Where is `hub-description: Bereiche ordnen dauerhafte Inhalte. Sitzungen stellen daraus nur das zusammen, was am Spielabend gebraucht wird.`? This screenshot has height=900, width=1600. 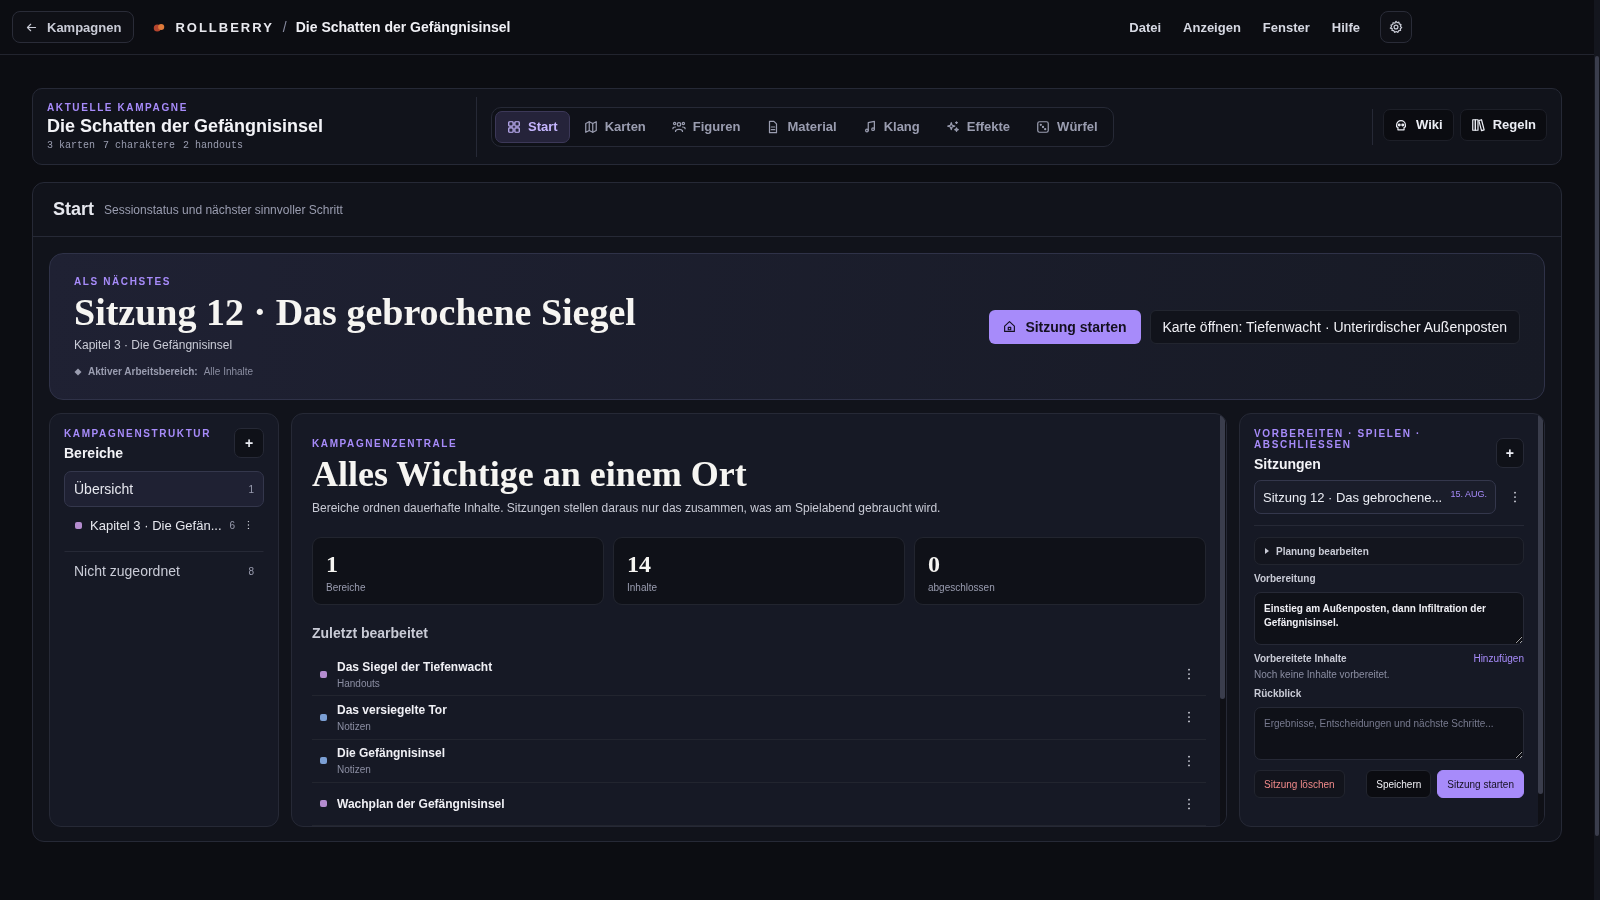 hub-description: Bereiche ordnen dauerhafte Inhalte. Sitzungen stellen daraus nur das zusammen, was am Spielabend gebraucht wird. is located at coordinates (627, 508).